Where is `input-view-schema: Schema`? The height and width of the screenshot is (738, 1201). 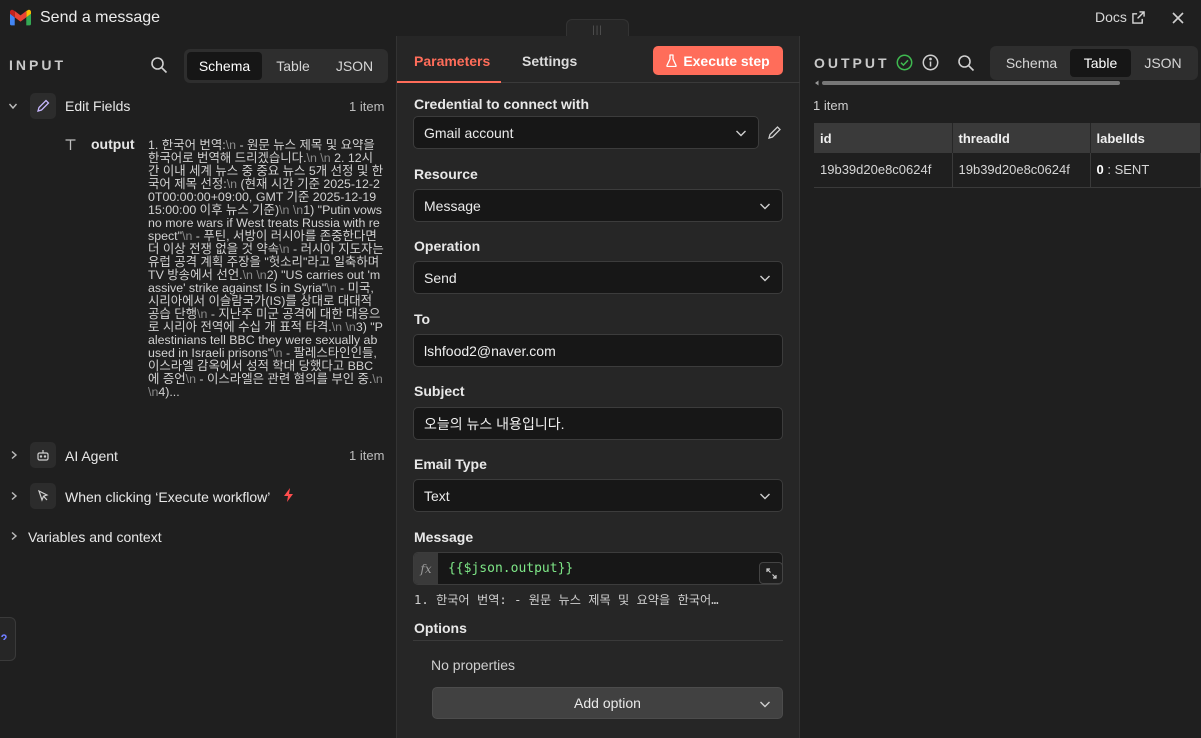 input-view-schema: Schema is located at coordinates (224, 66).